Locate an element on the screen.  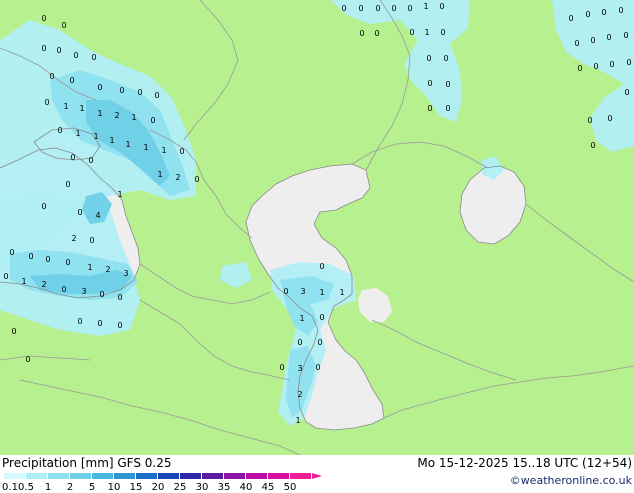
colorbar-tick-label: 20 is located at coordinates (158, 487).